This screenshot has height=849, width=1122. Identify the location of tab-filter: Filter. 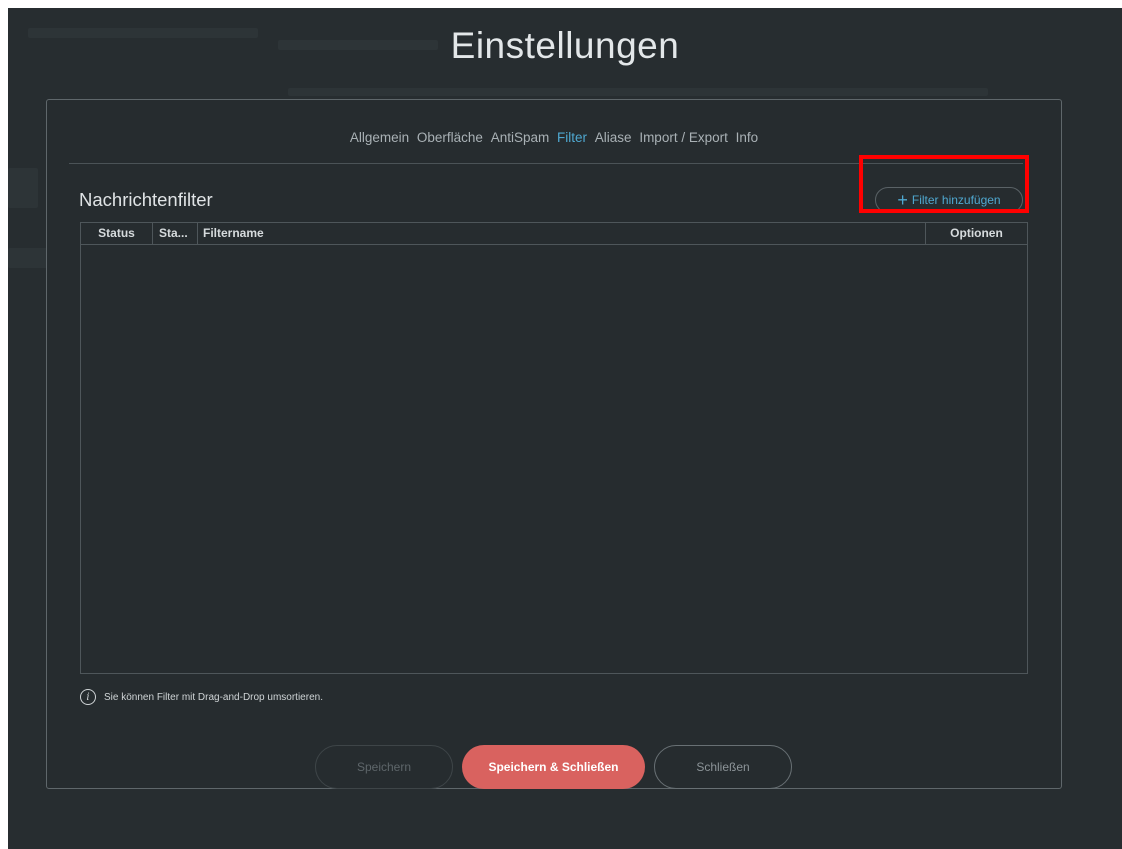
(572, 137).